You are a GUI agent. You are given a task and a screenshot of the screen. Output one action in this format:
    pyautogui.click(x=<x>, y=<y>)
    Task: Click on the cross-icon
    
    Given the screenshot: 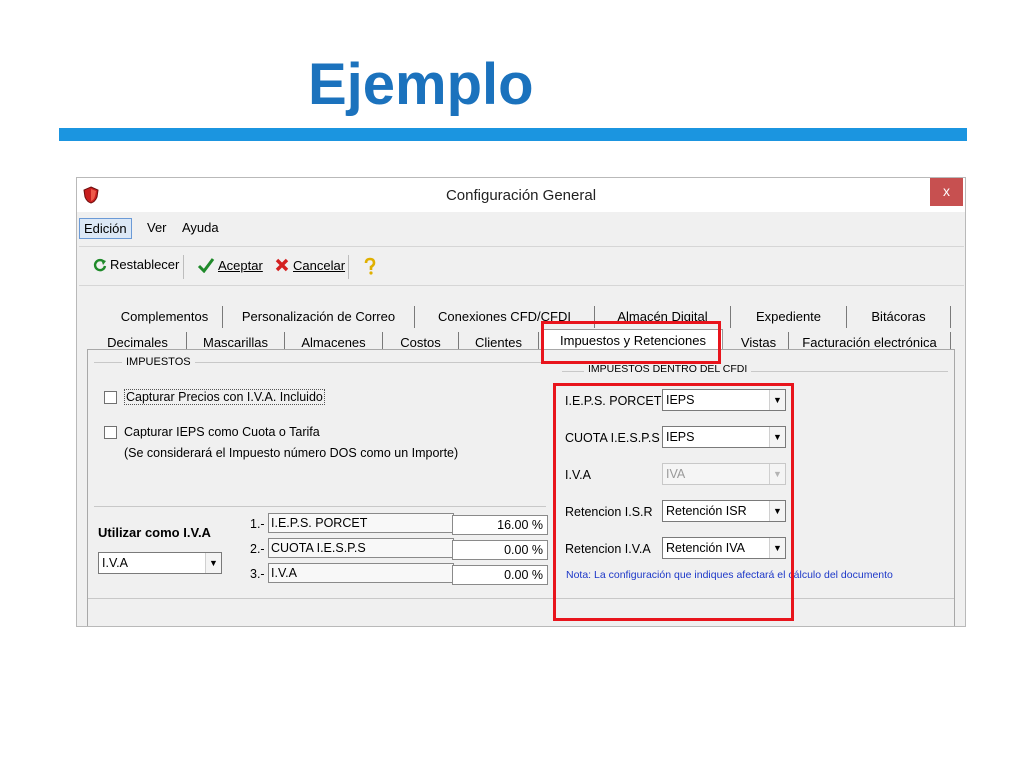 What is the action you would take?
    pyautogui.click(x=282, y=265)
    